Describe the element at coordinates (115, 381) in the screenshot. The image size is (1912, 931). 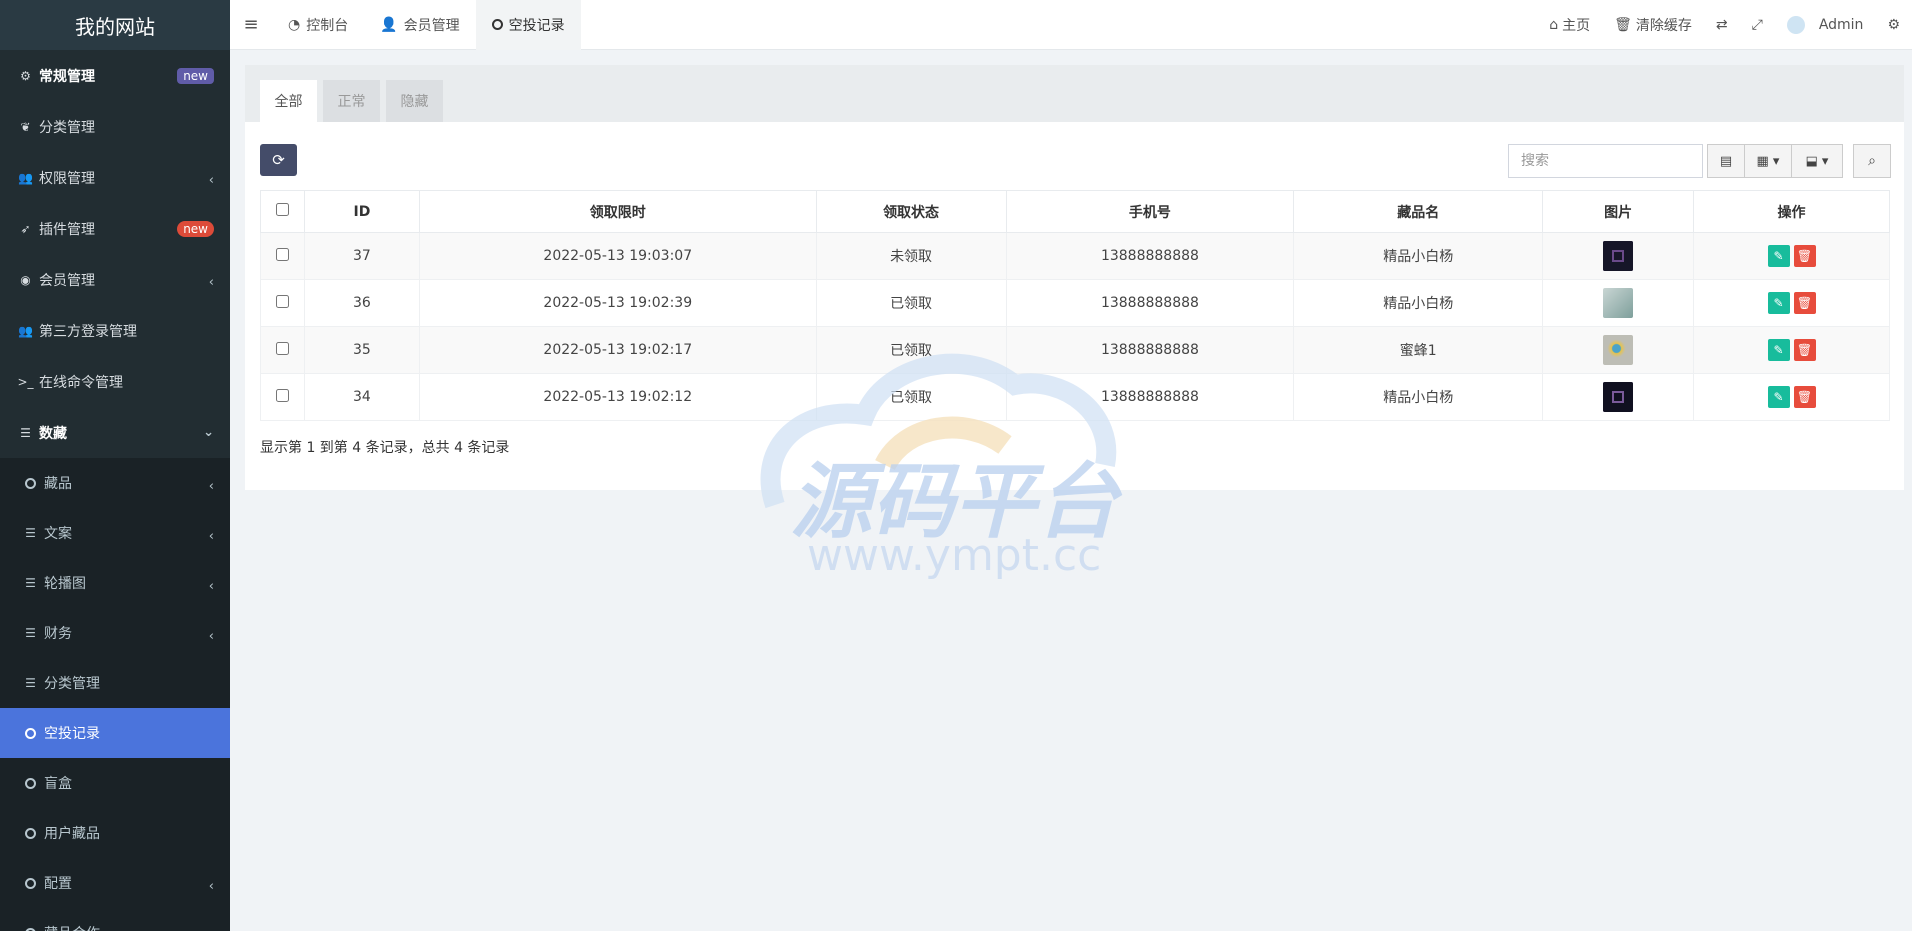
I see `sidebar-item-command: >_ 在线命令管理` at that location.